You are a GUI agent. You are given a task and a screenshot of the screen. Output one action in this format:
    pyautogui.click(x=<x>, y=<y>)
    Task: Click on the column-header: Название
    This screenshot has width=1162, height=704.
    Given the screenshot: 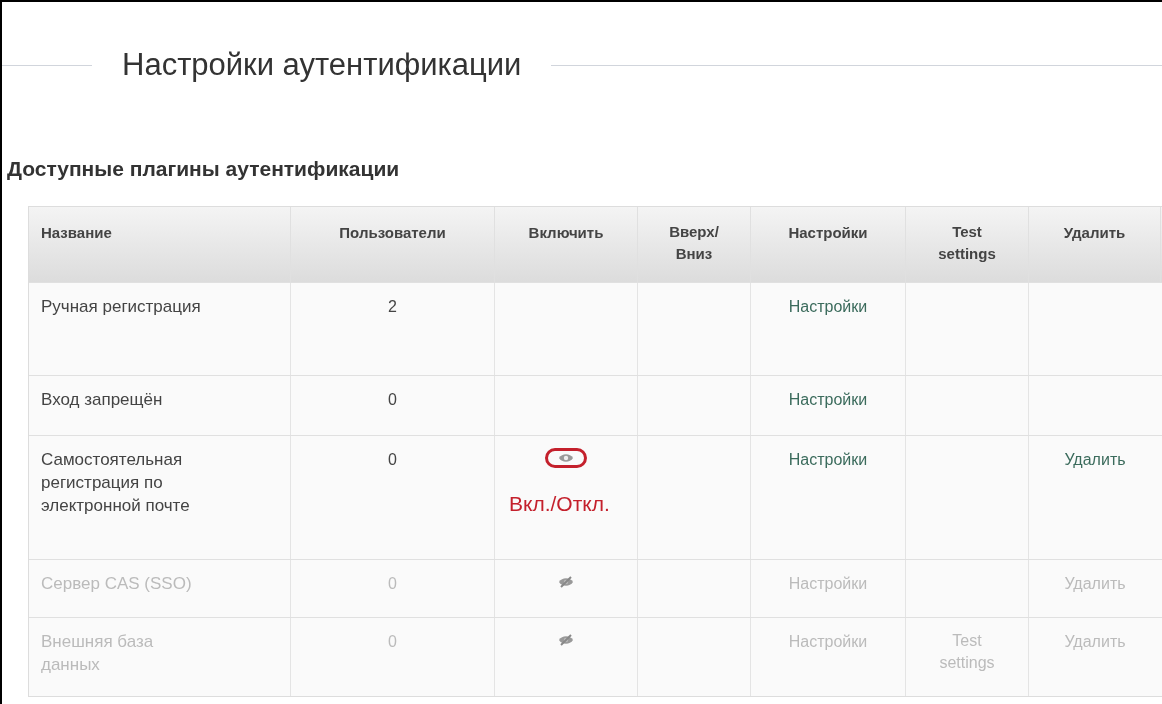 What is the action you would take?
    pyautogui.click(x=76, y=233)
    